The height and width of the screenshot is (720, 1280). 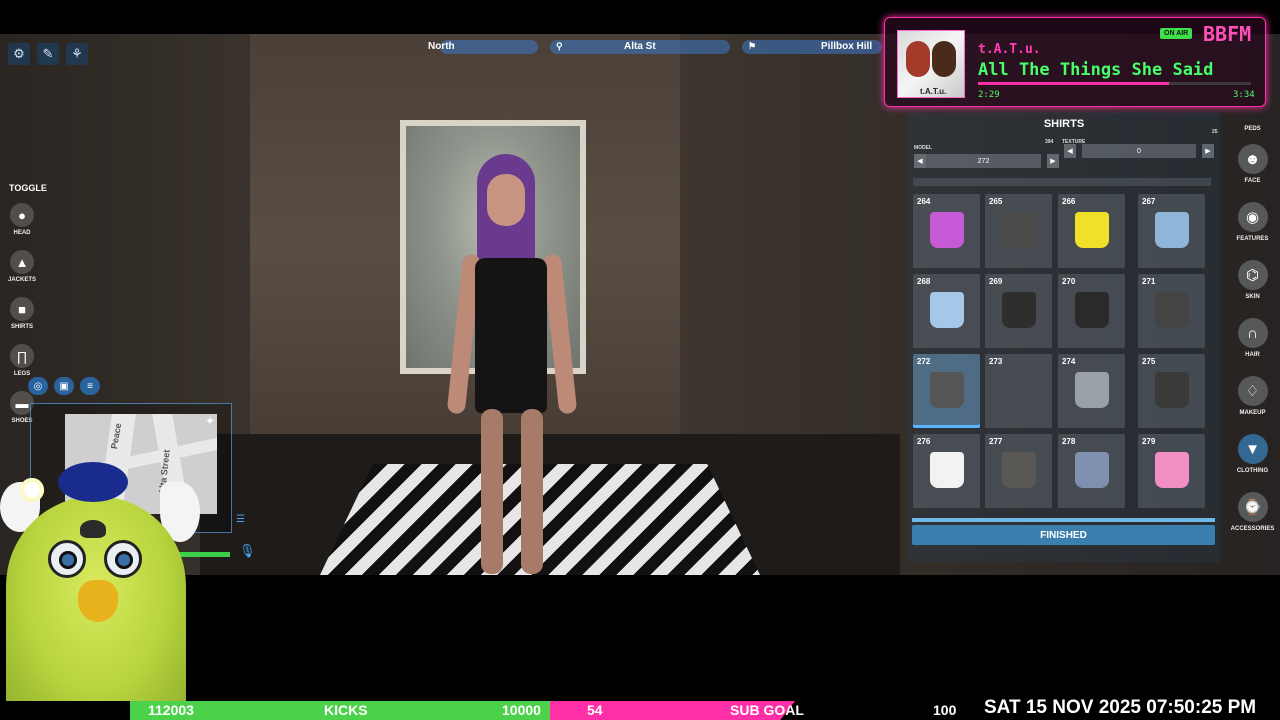 I want to click on dna-icon: ⌬, so click(x=1252, y=275).